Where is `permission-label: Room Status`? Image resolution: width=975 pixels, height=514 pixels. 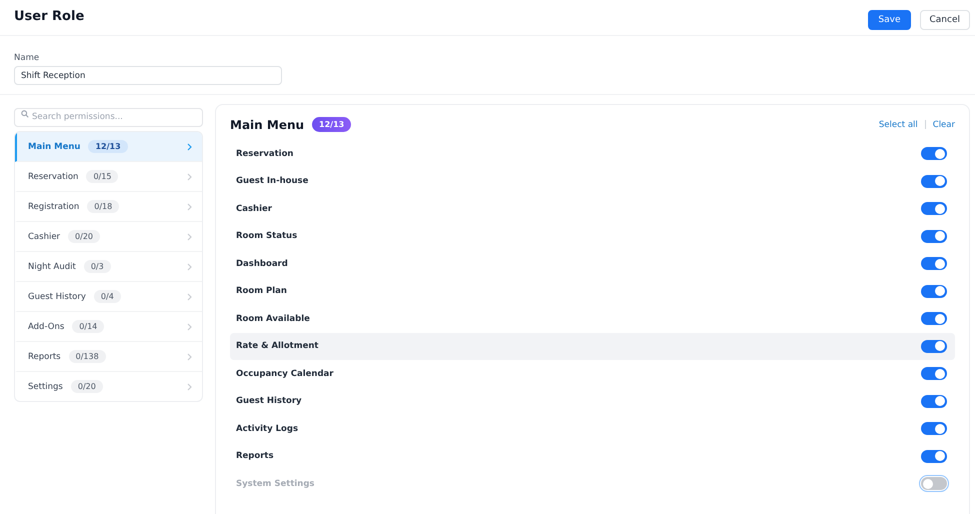
permission-label: Room Status is located at coordinates (267, 236).